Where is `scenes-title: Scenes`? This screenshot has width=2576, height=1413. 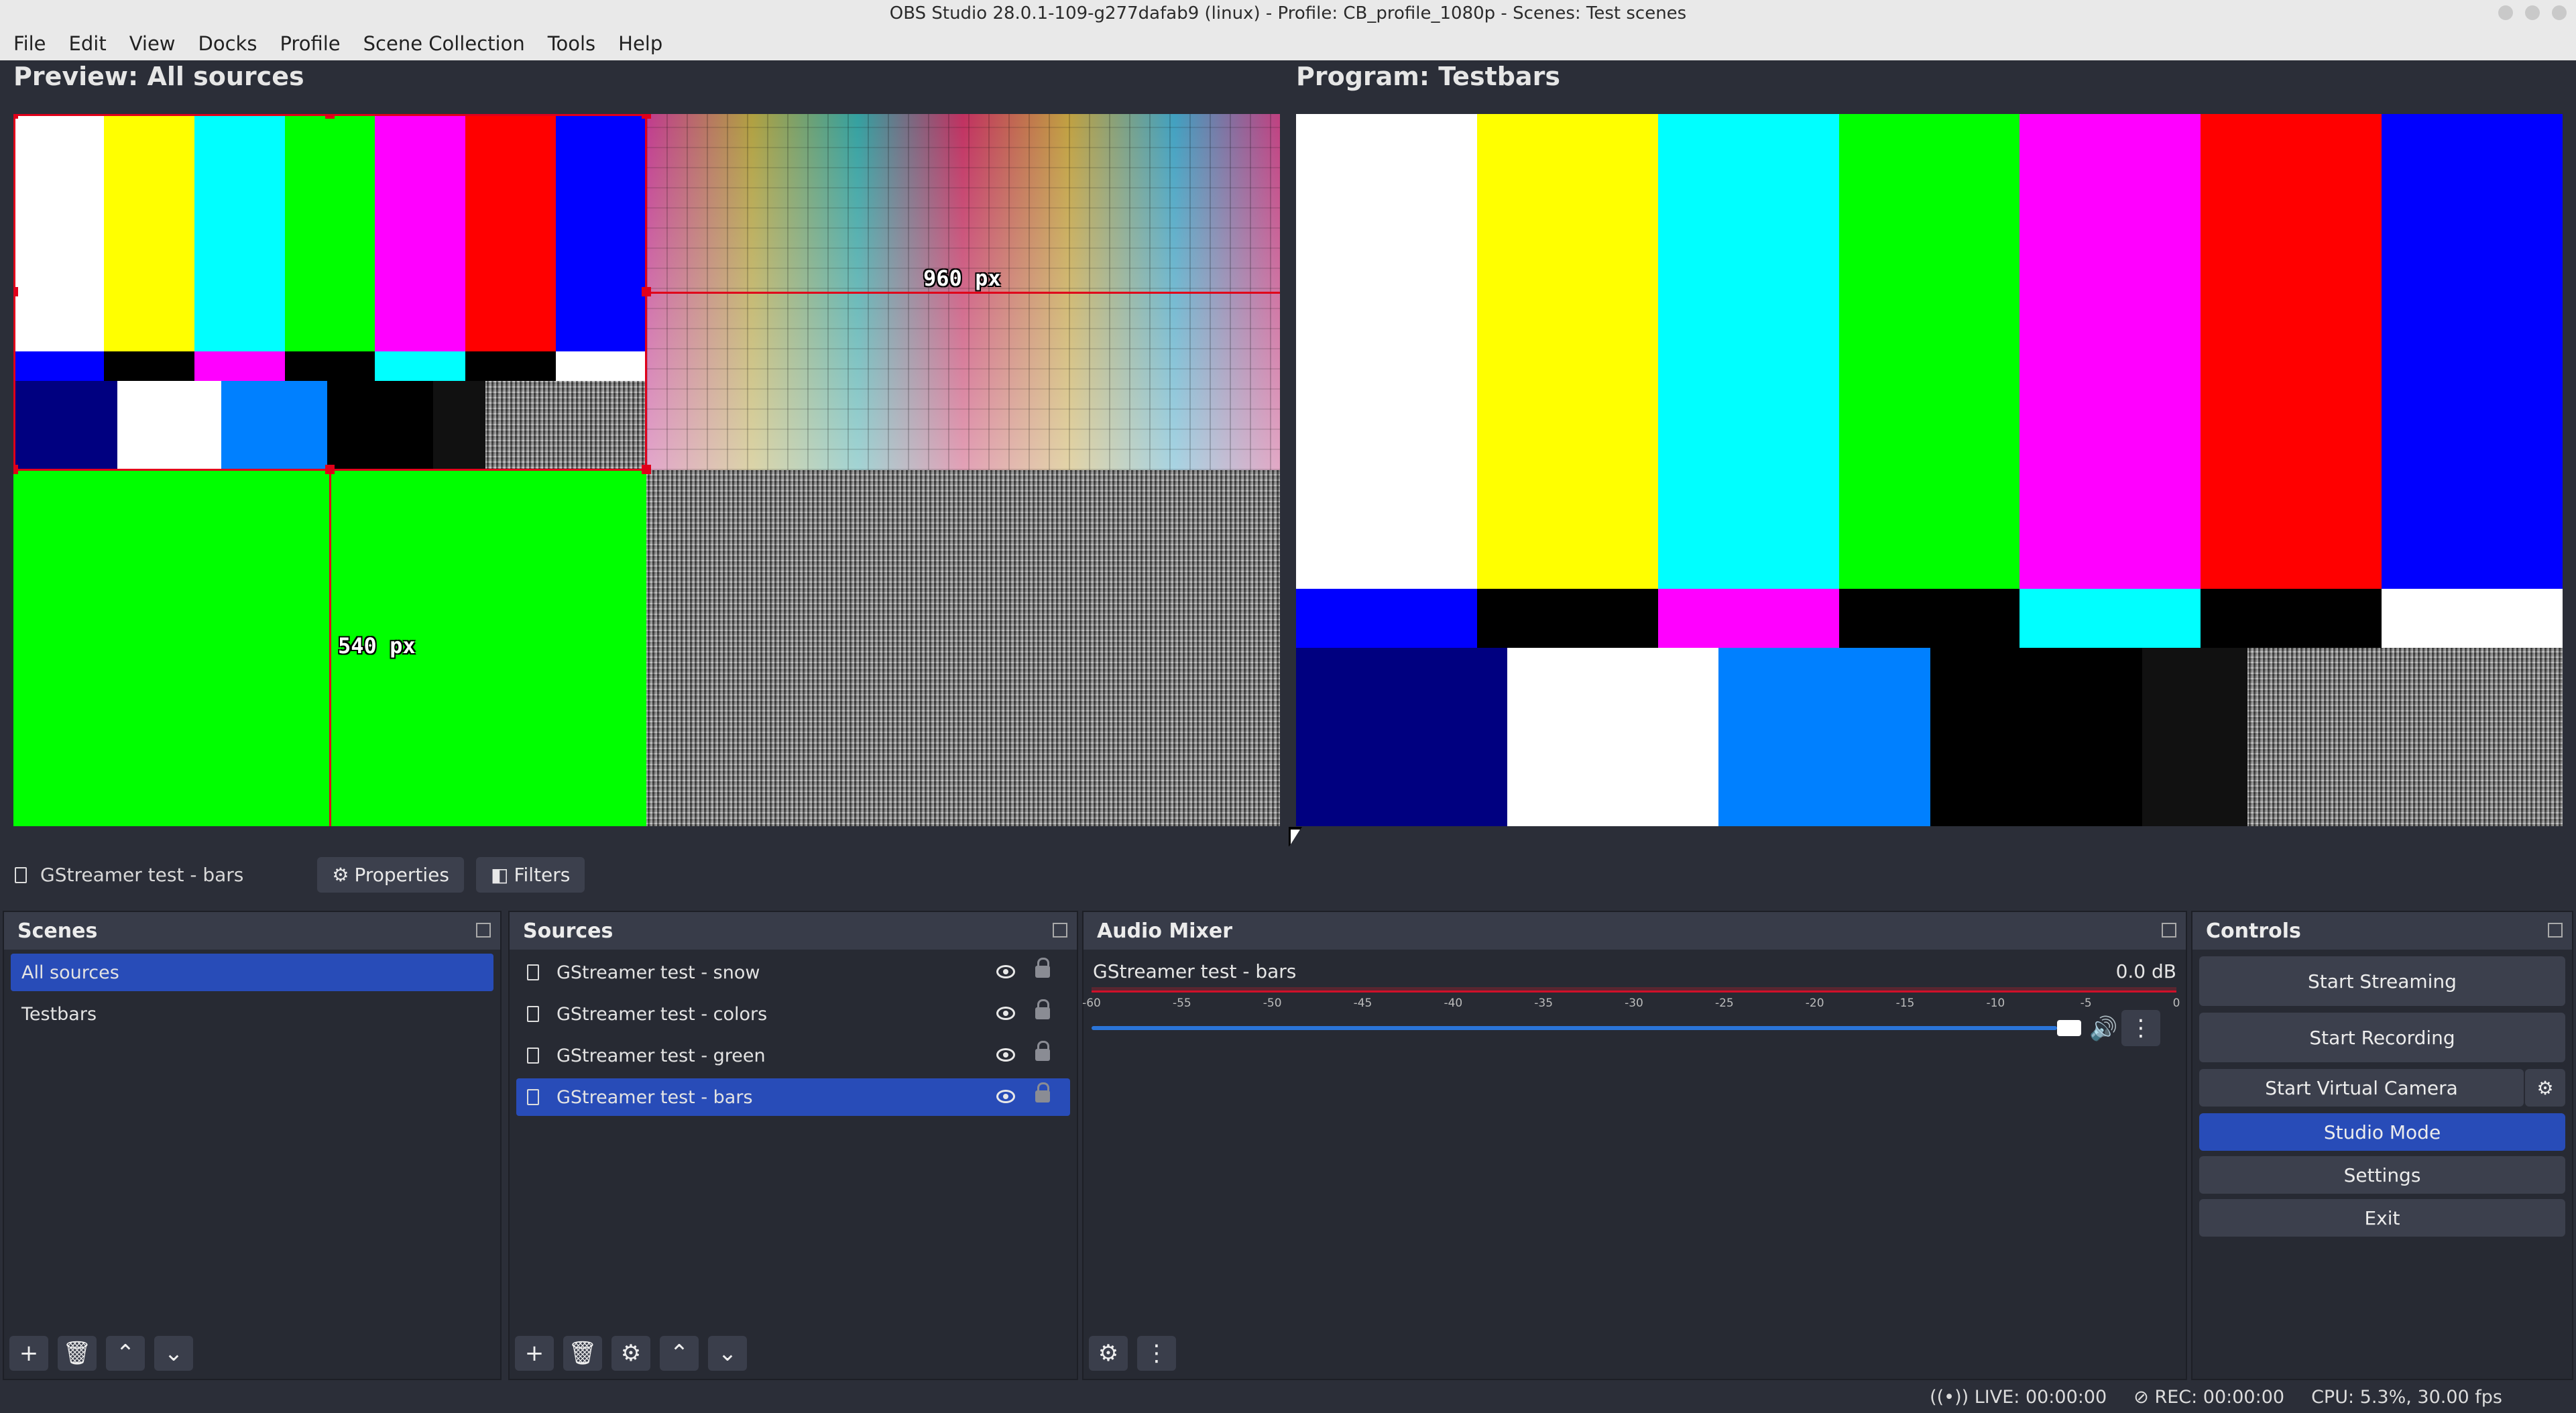 scenes-title: Scenes is located at coordinates (57, 931).